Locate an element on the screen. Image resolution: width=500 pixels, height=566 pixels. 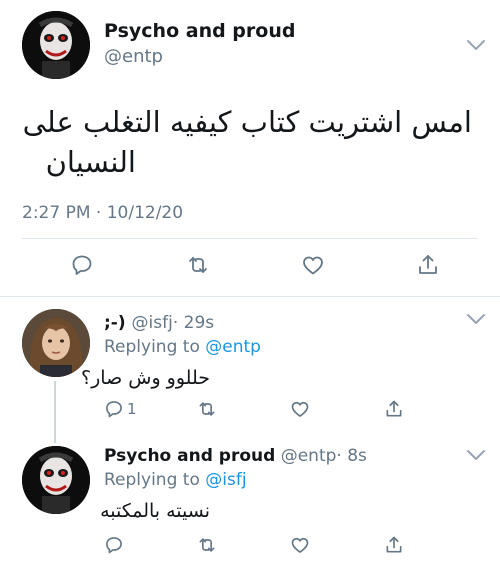
reply-text: نسيته بالمكتبه is located at coordinates (155, 511).